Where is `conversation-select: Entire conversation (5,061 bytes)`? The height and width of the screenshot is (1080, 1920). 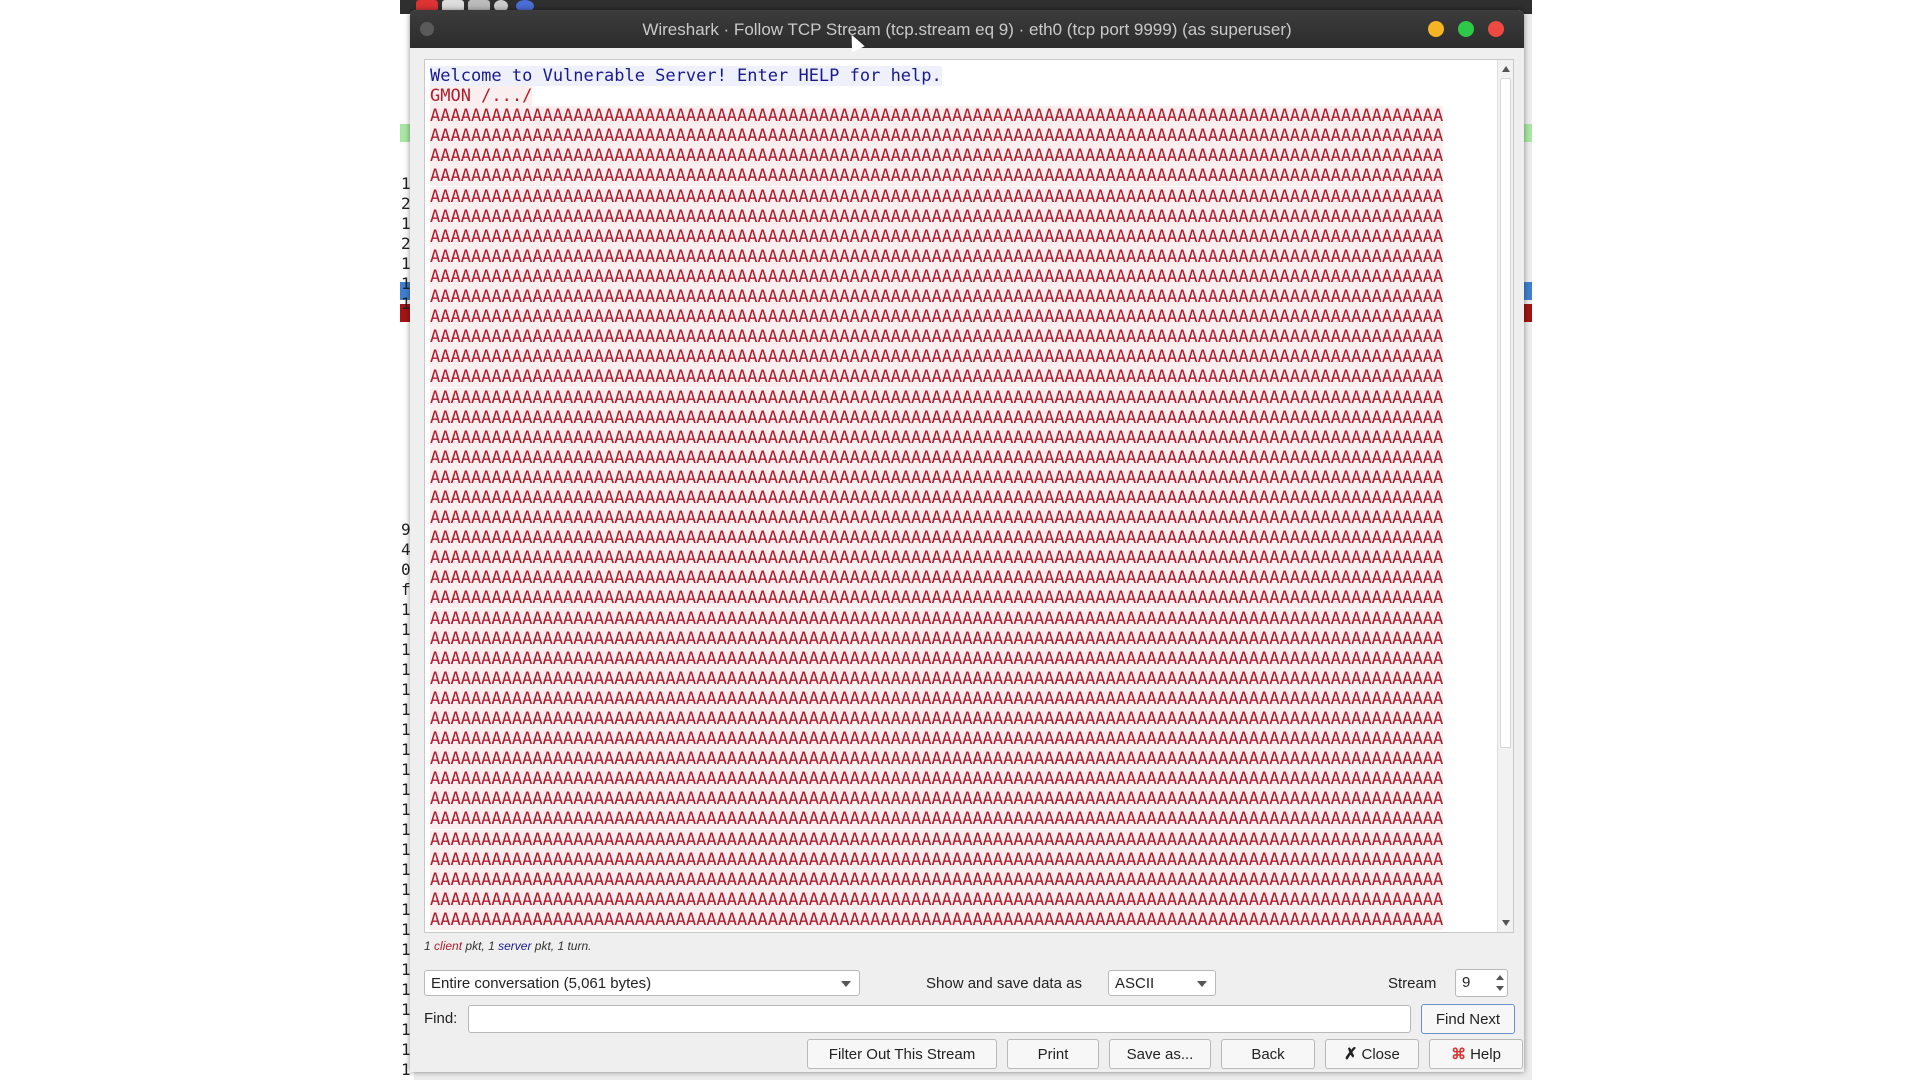 conversation-select: Entire conversation (5,061 bytes) is located at coordinates (642, 983).